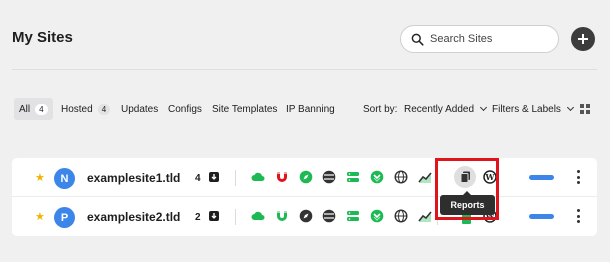  I want to click on update-count: 2, so click(198, 217).